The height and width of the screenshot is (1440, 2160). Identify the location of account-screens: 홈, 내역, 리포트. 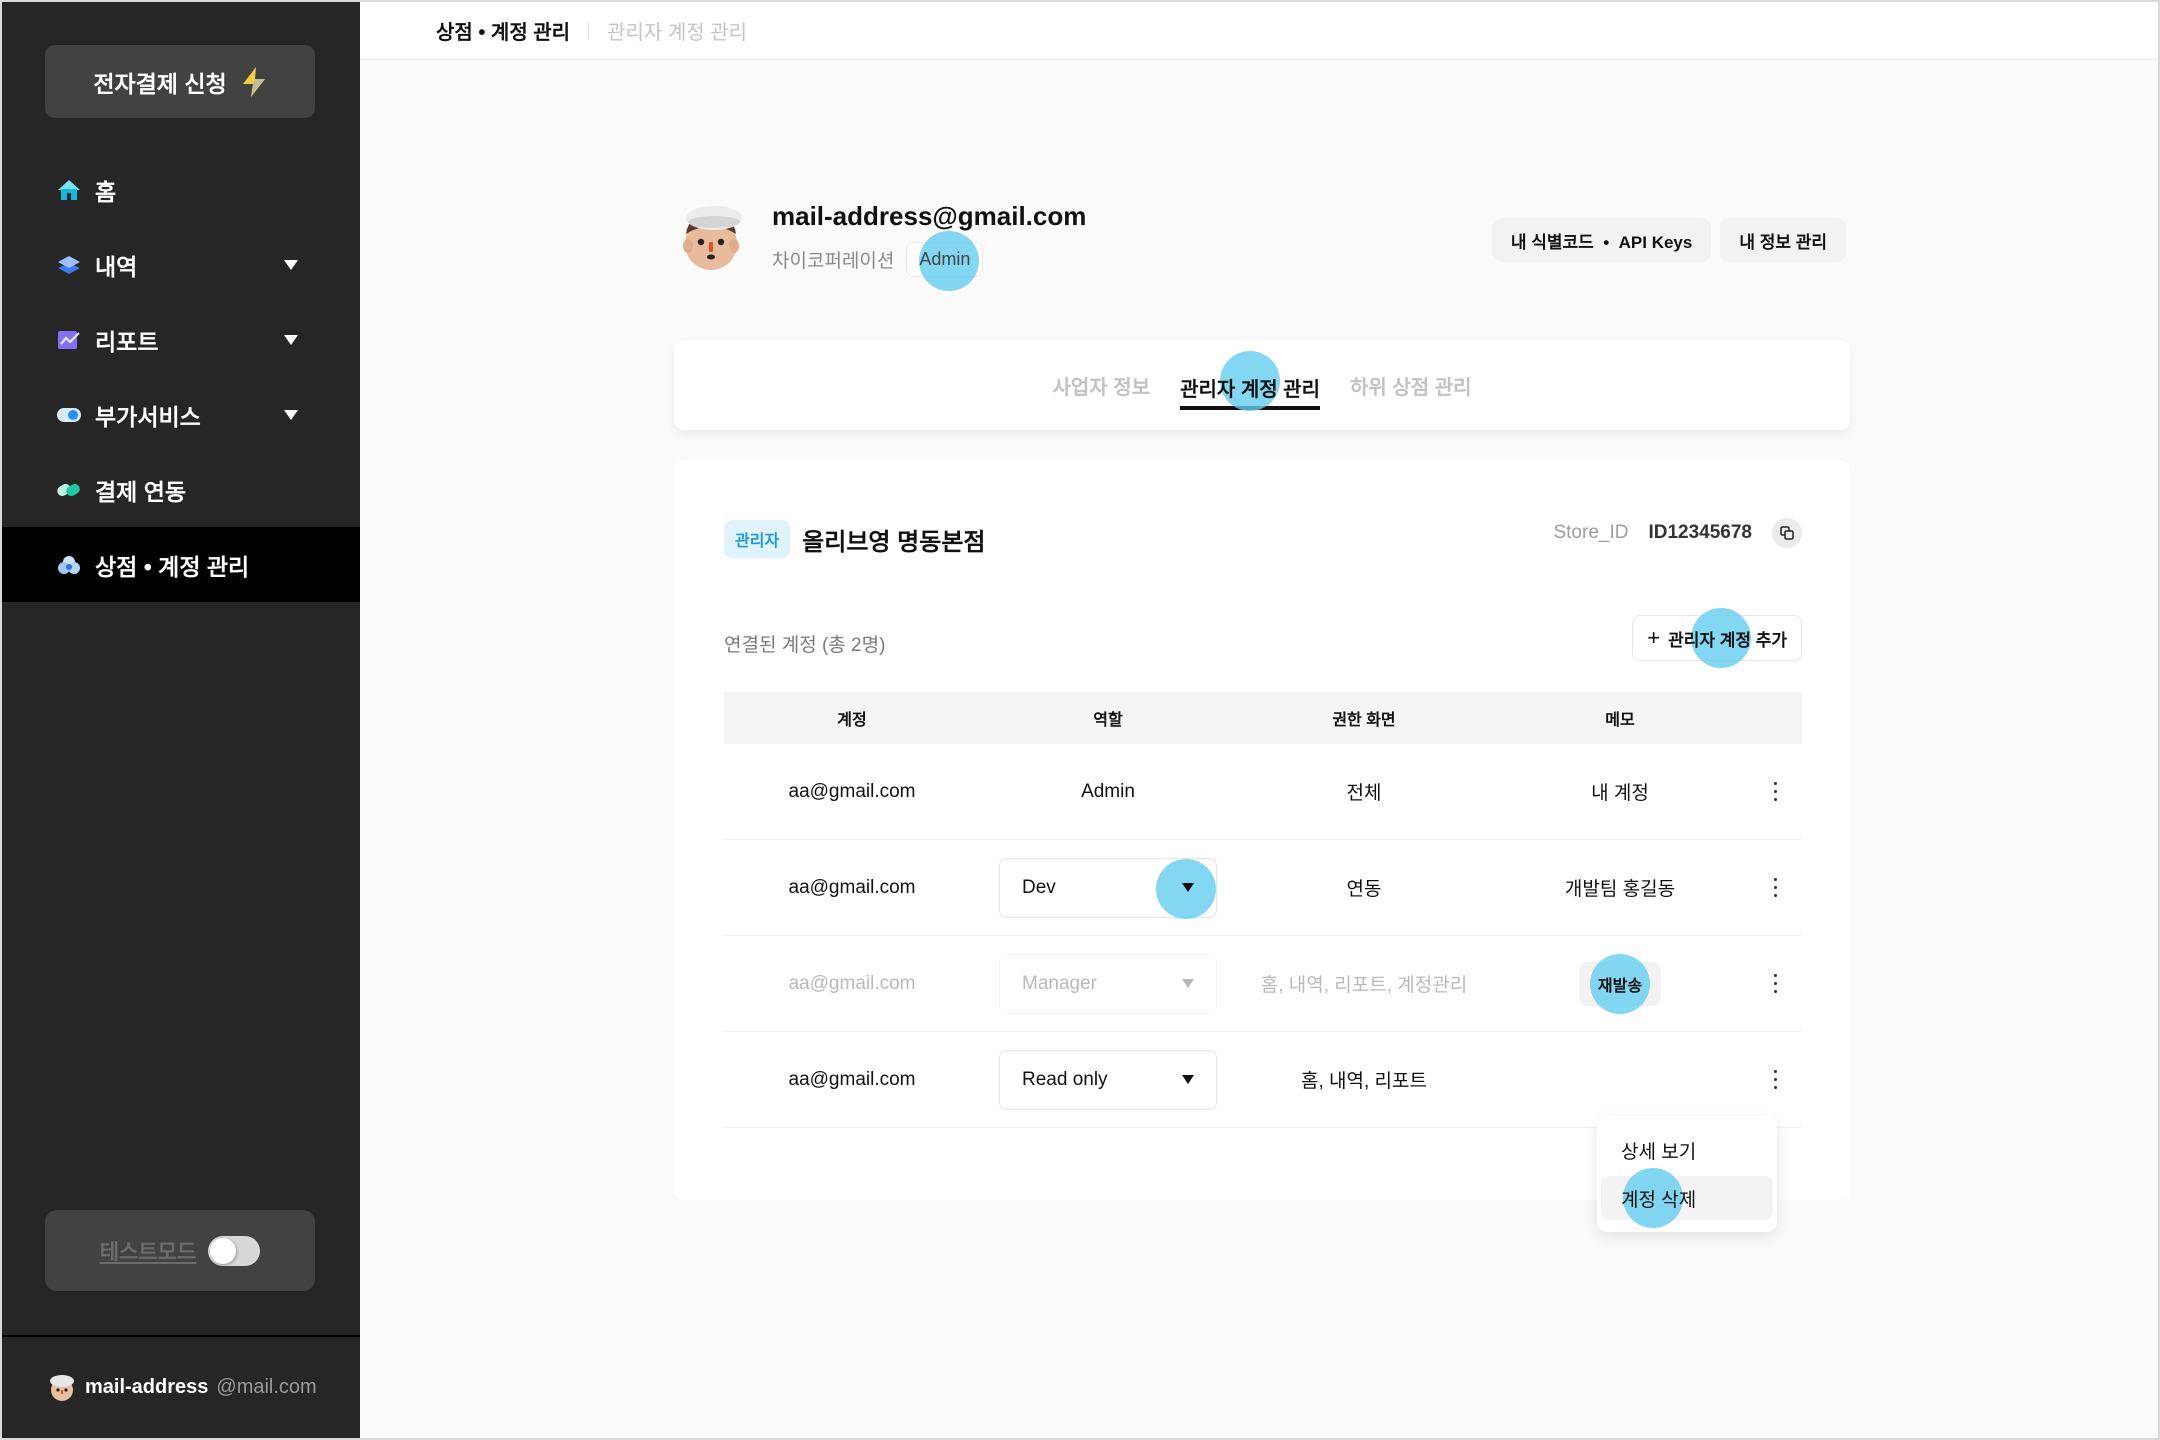
(1364, 1081).